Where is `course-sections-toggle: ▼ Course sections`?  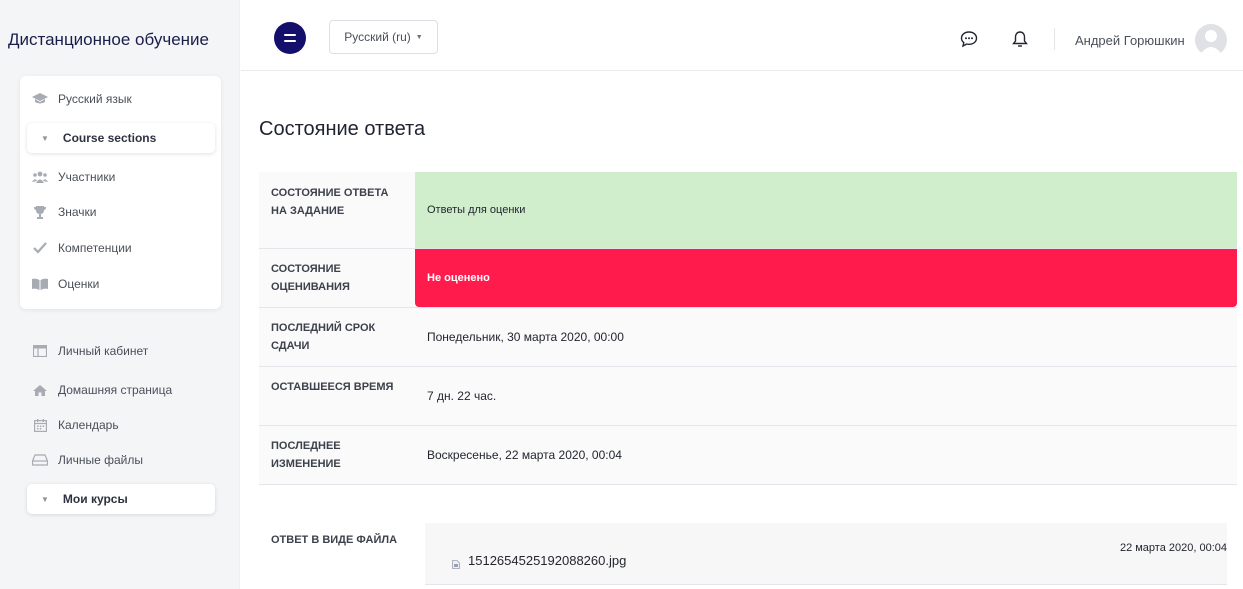 course-sections-toggle: ▼ Course sections is located at coordinates (121, 138).